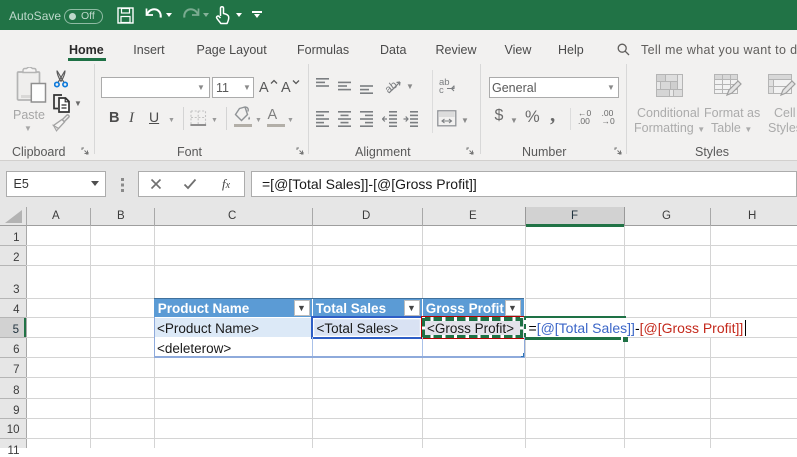 The height and width of the screenshot is (457, 797). What do you see at coordinates (441, 89) in the screenshot?
I see `svg-text: c` at bounding box center [441, 89].